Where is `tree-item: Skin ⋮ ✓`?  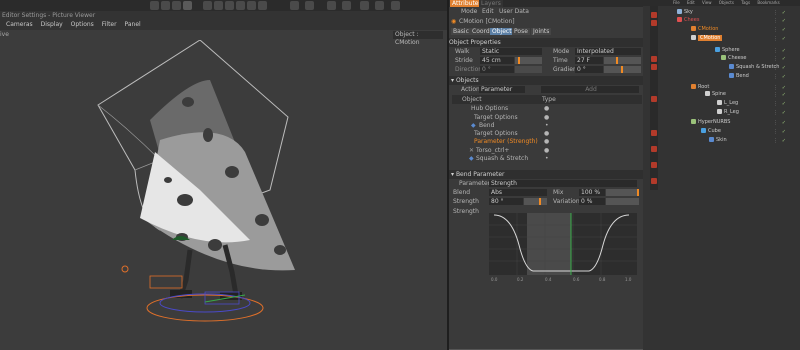 tree-item: Skin ⋮ ✓ is located at coordinates (721, 140).